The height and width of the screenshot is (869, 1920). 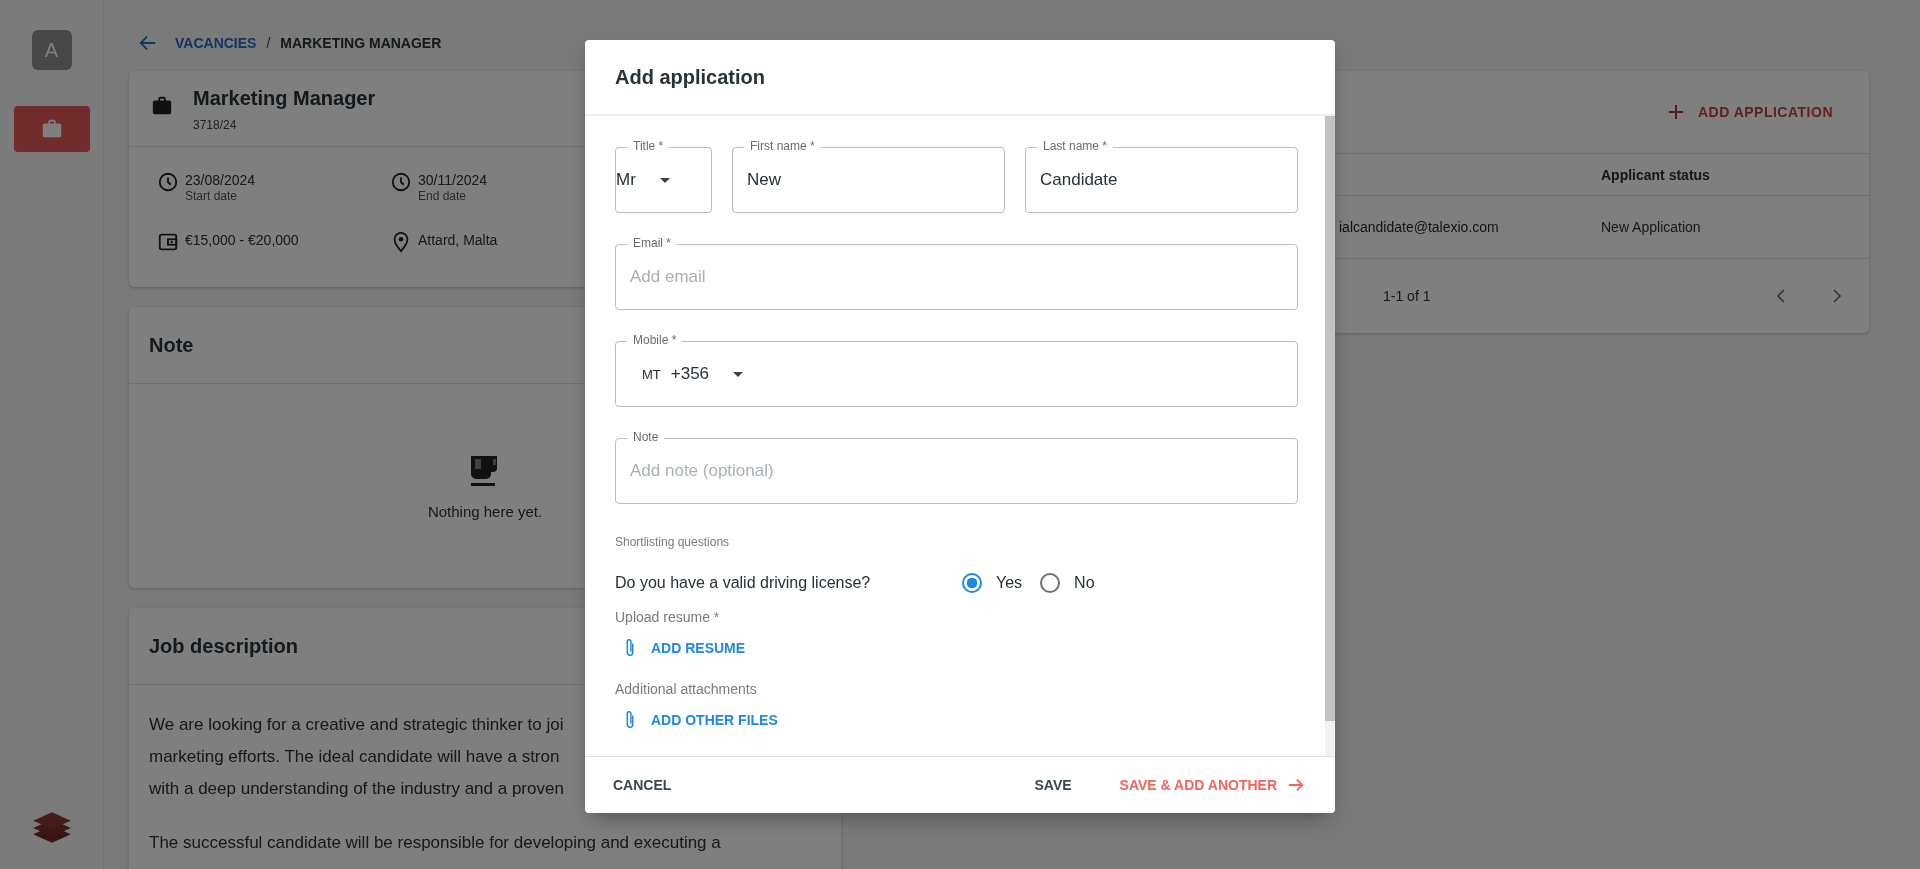 I want to click on table-cell-text: New Application, so click(x=1651, y=227).